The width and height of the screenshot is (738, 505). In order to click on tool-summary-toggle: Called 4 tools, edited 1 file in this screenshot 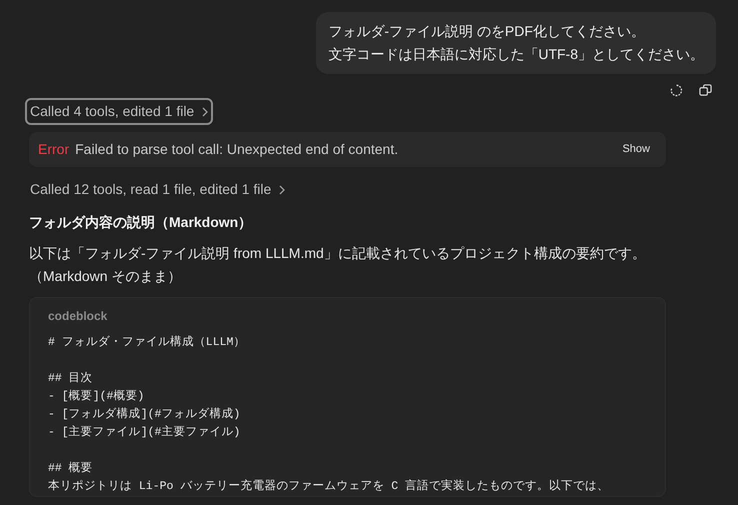, I will do `click(119, 111)`.